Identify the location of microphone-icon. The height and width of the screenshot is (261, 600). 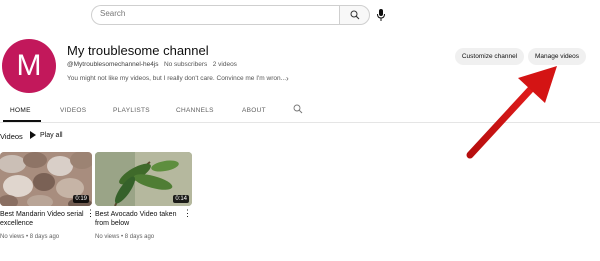
(381, 15).